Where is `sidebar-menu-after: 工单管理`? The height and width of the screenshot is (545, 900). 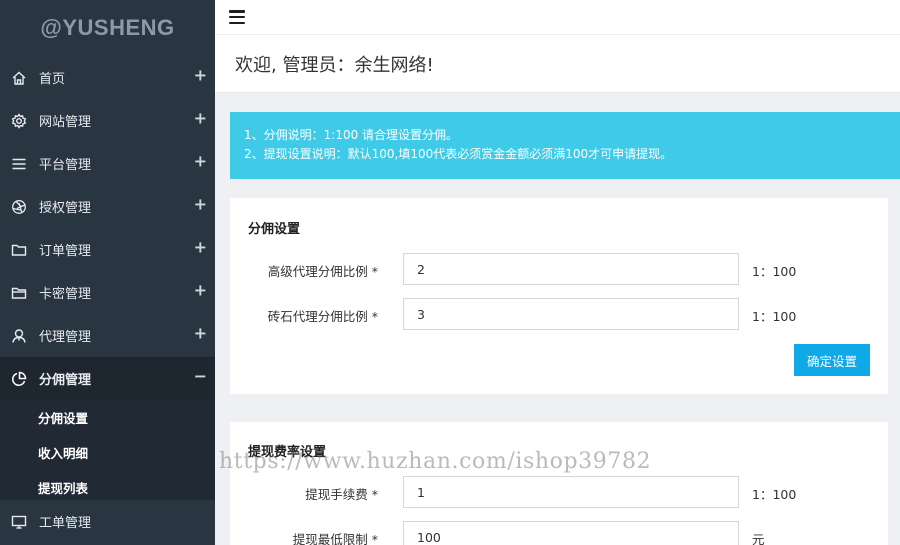
sidebar-menu-after: 工单管理 is located at coordinates (107, 521).